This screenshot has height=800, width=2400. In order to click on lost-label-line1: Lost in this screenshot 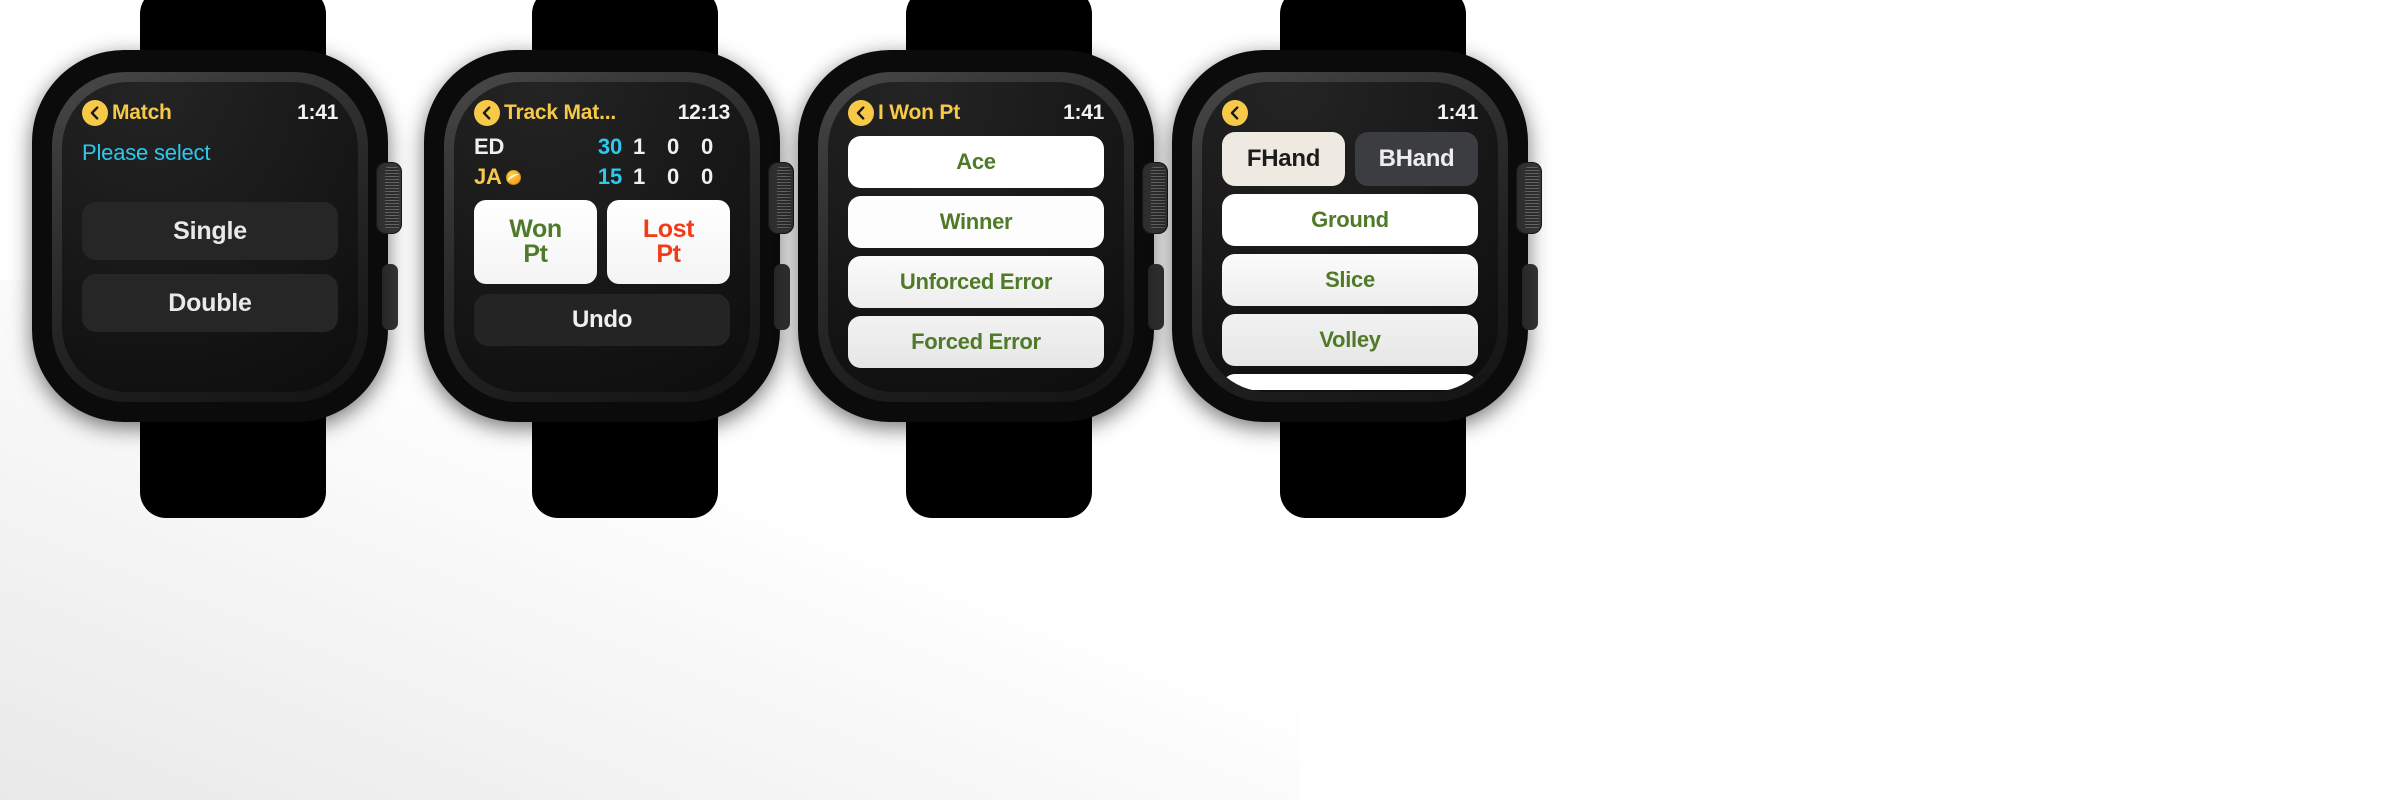, I will do `click(668, 229)`.